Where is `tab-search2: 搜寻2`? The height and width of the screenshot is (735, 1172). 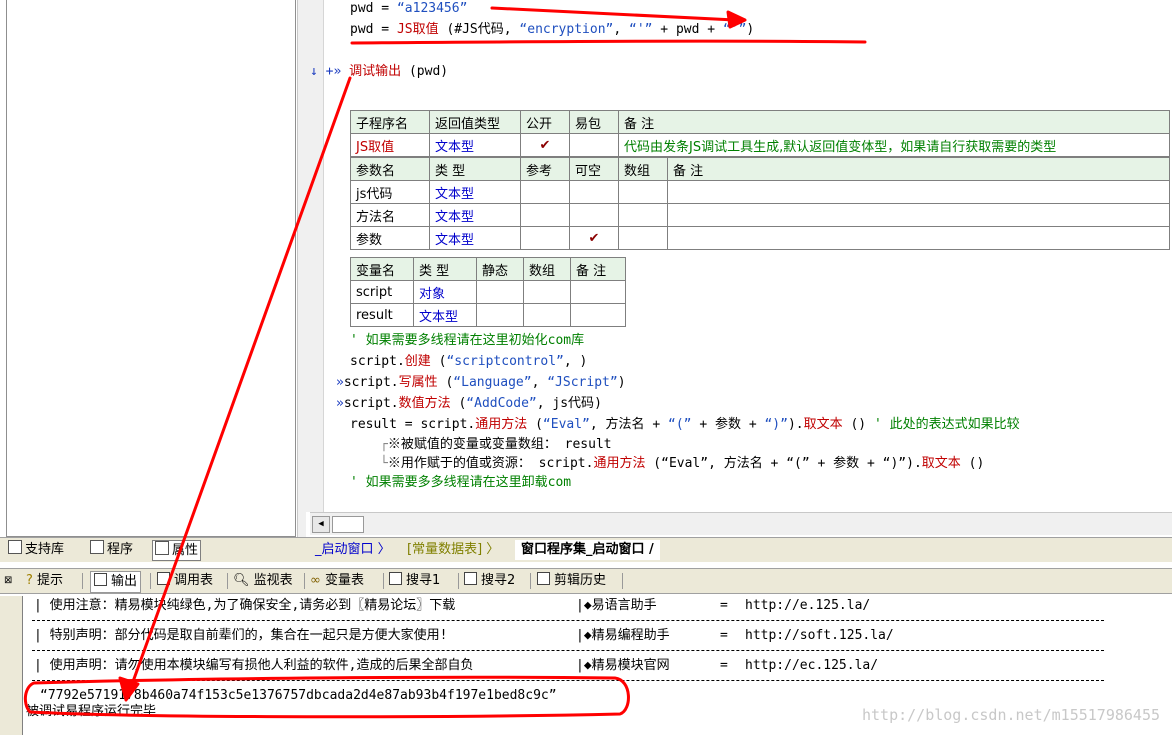
tab-search2: 搜寻2 is located at coordinates (489, 581).